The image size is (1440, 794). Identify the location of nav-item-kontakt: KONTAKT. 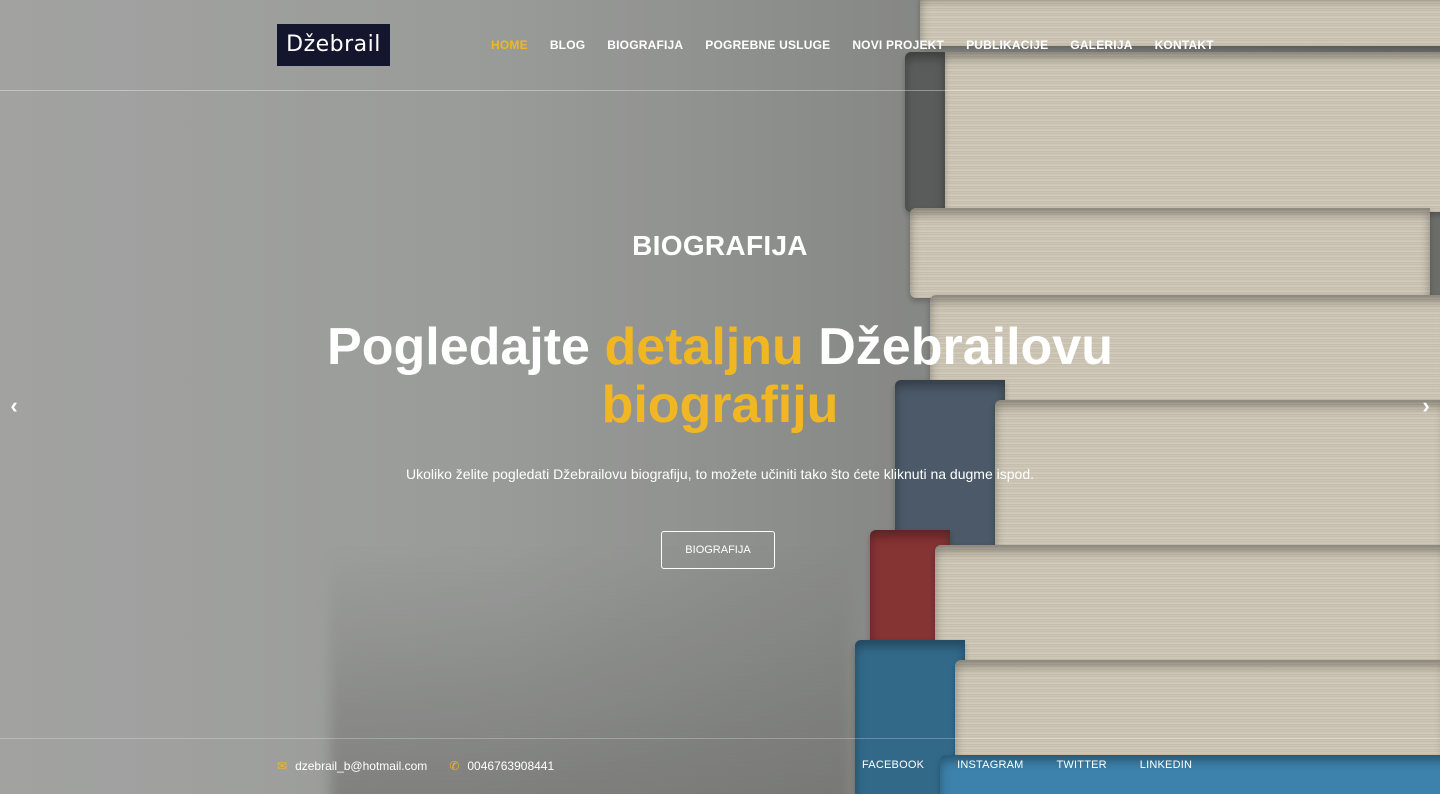
(1184, 45).